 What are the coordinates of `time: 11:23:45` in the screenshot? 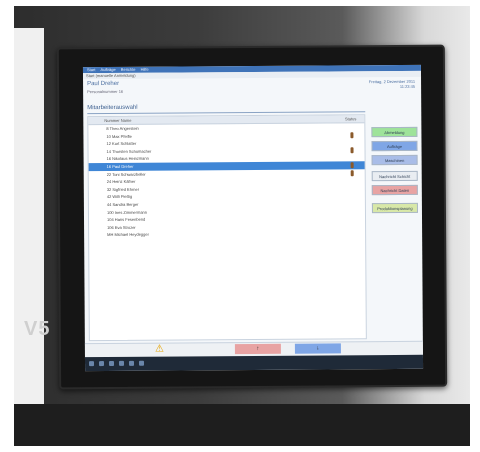 It's located at (407, 86).